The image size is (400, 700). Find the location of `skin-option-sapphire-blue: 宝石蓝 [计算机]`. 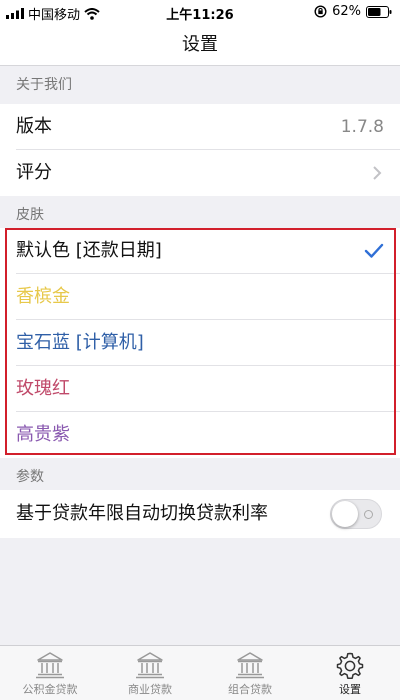

skin-option-sapphire-blue: 宝石蓝 [计算机] is located at coordinates (200, 343).